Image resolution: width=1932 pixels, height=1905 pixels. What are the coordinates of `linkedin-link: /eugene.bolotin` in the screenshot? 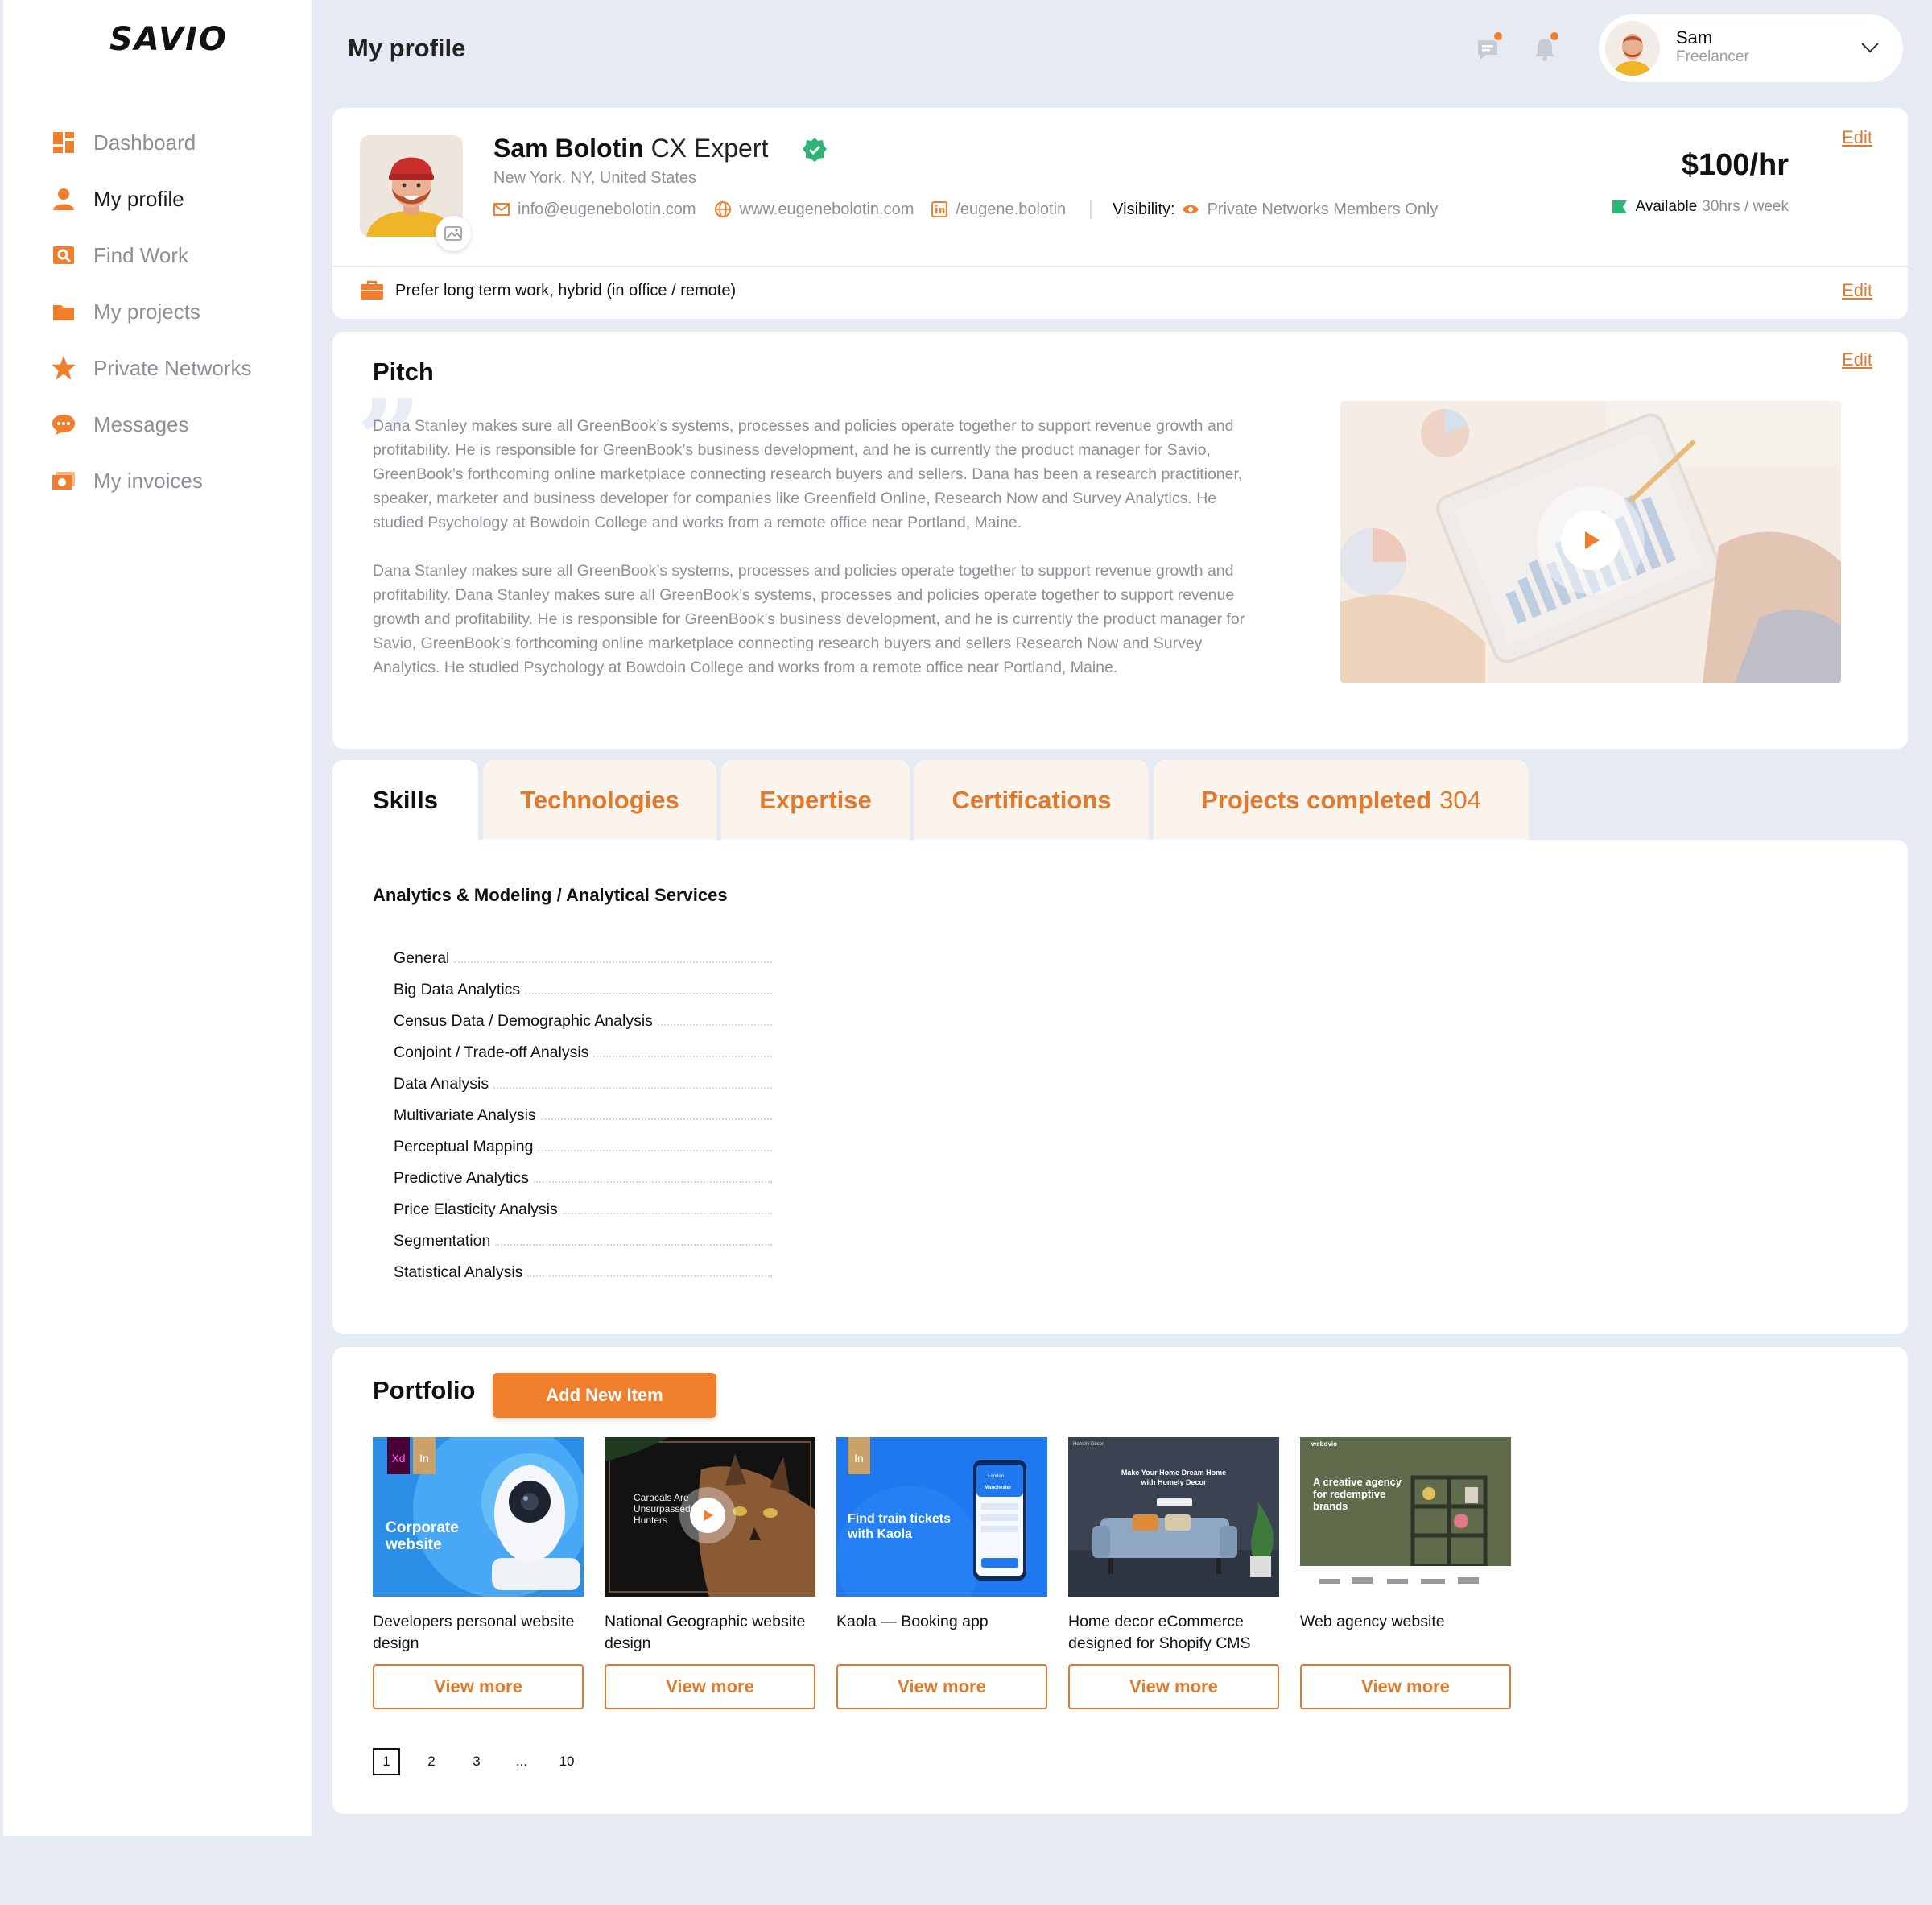 It's located at (998, 209).